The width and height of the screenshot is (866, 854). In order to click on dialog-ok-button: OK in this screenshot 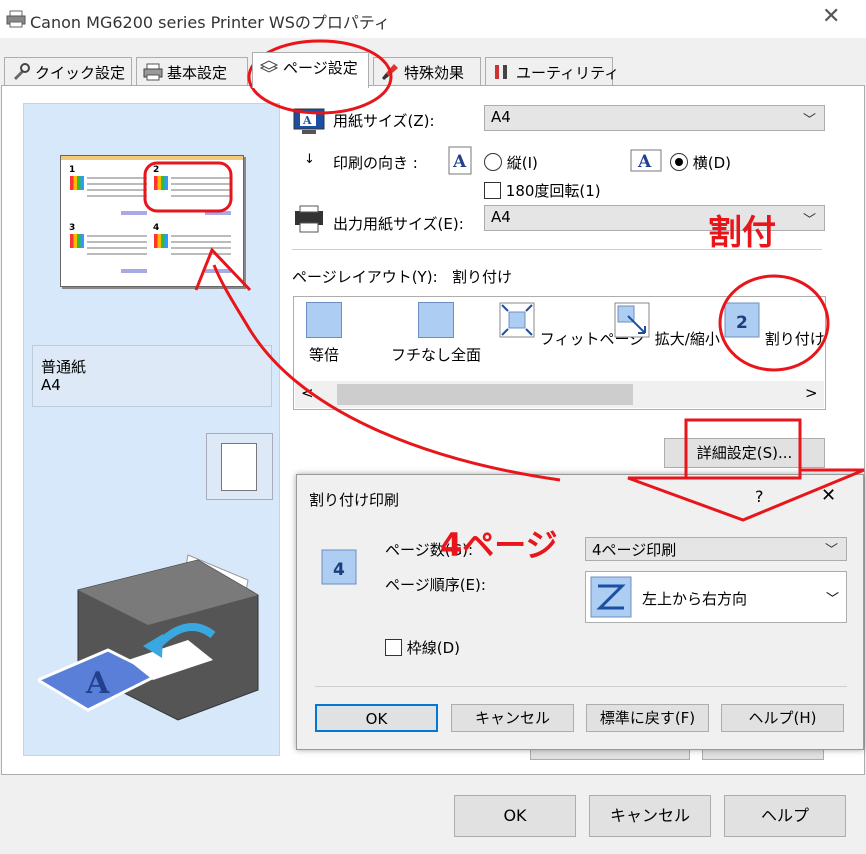, I will do `click(376, 718)`.